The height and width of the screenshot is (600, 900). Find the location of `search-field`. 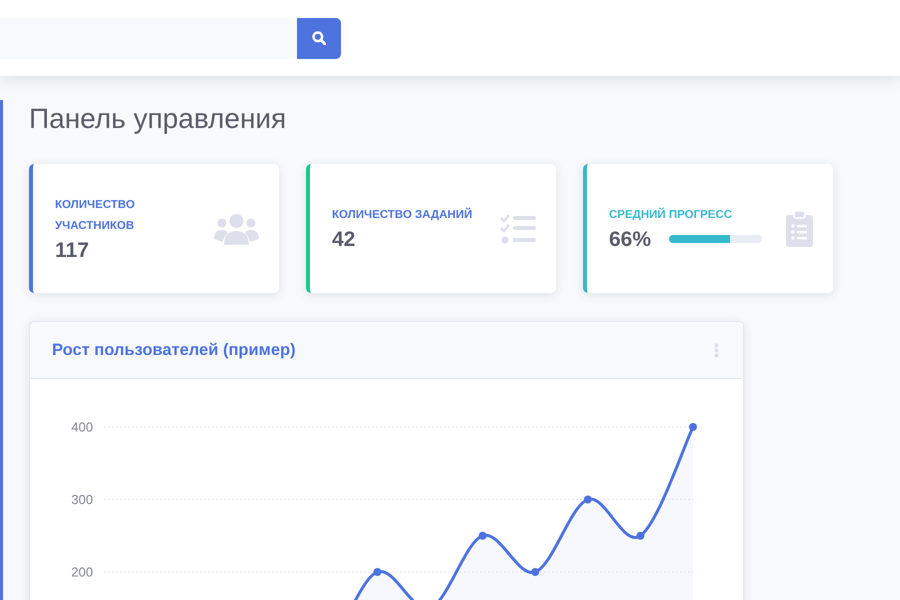

search-field is located at coordinates (148, 38).